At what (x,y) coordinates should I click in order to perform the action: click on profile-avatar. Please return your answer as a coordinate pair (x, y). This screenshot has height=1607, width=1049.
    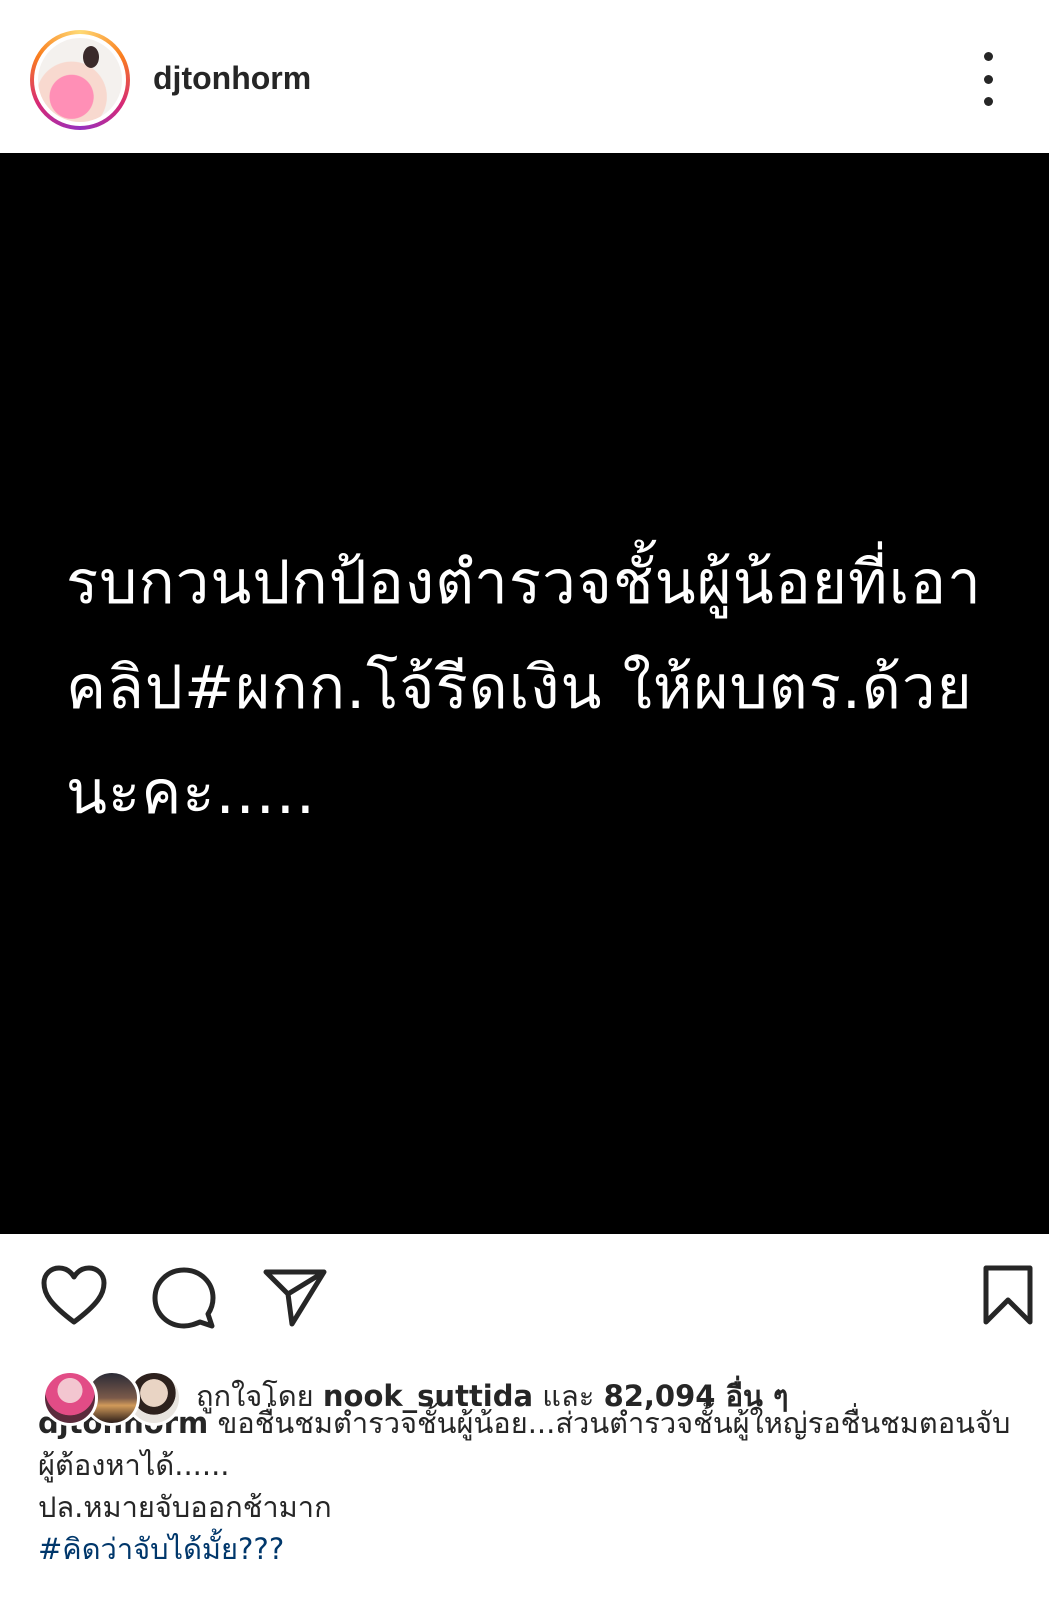
    Looking at the image, I should click on (80, 80).